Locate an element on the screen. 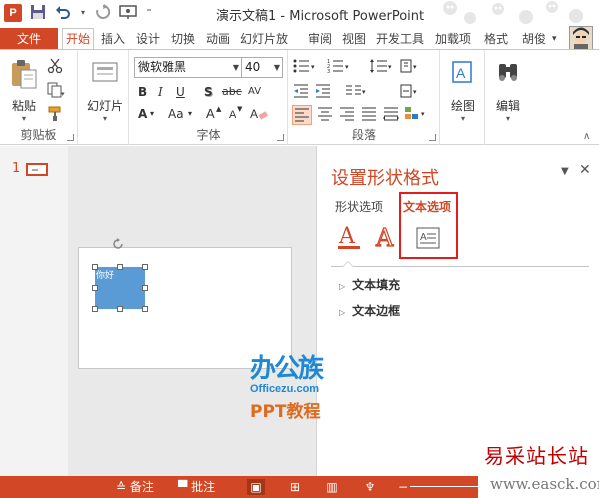  svg-text: A is located at coordinates (233, 115).